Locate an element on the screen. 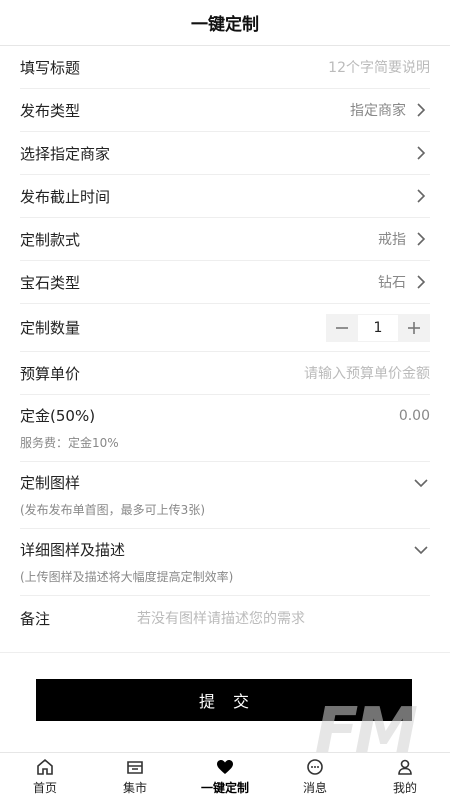 The height and width of the screenshot is (800, 450). publish-type-label: 发布类型 is located at coordinates (50, 110).